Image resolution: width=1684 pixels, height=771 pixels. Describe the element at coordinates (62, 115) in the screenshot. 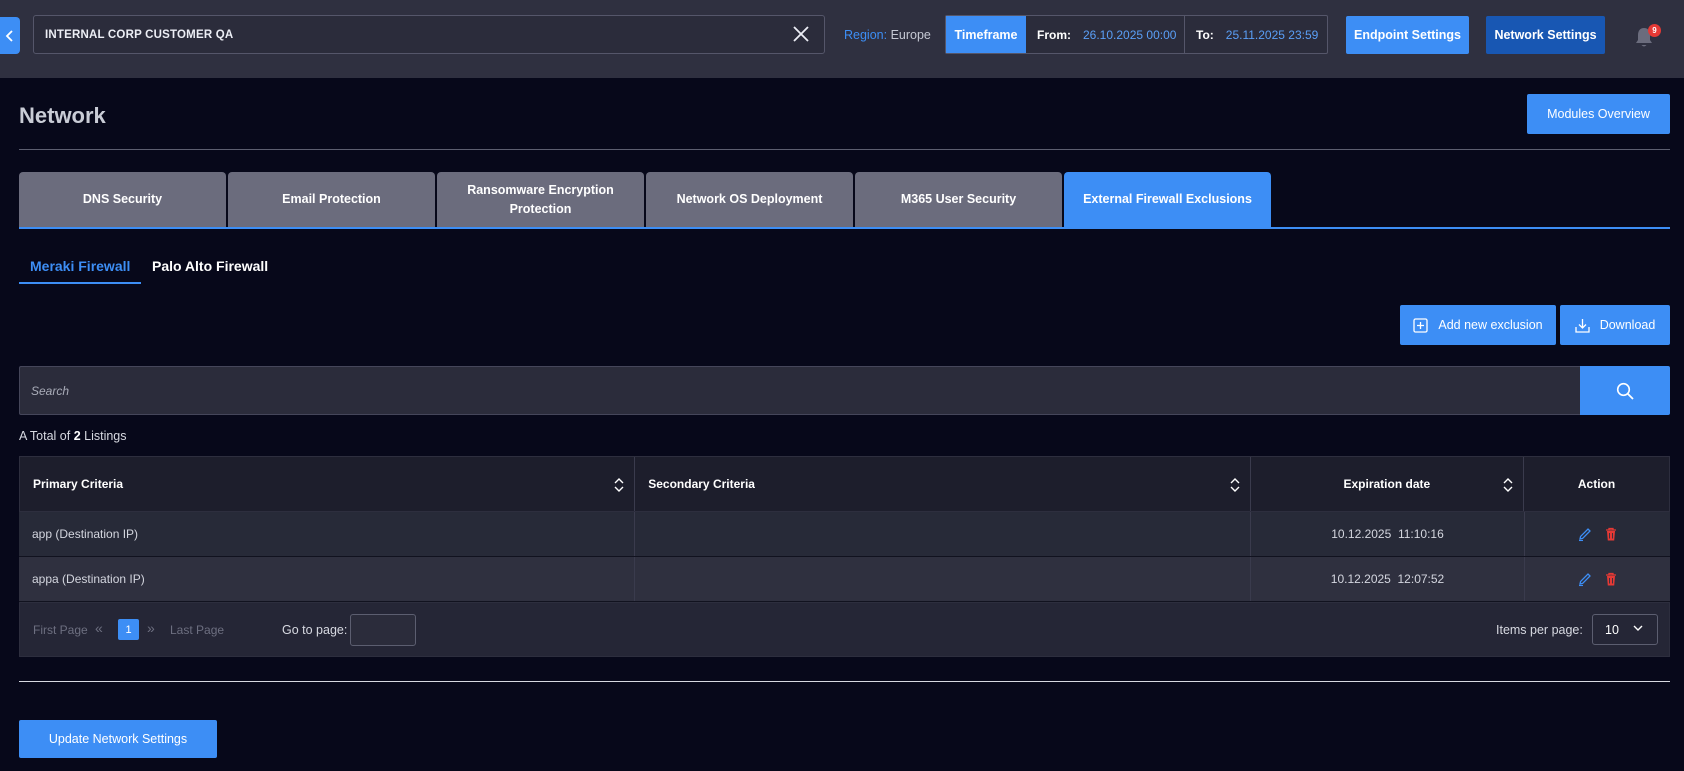

I see `page-title: Network` at that location.